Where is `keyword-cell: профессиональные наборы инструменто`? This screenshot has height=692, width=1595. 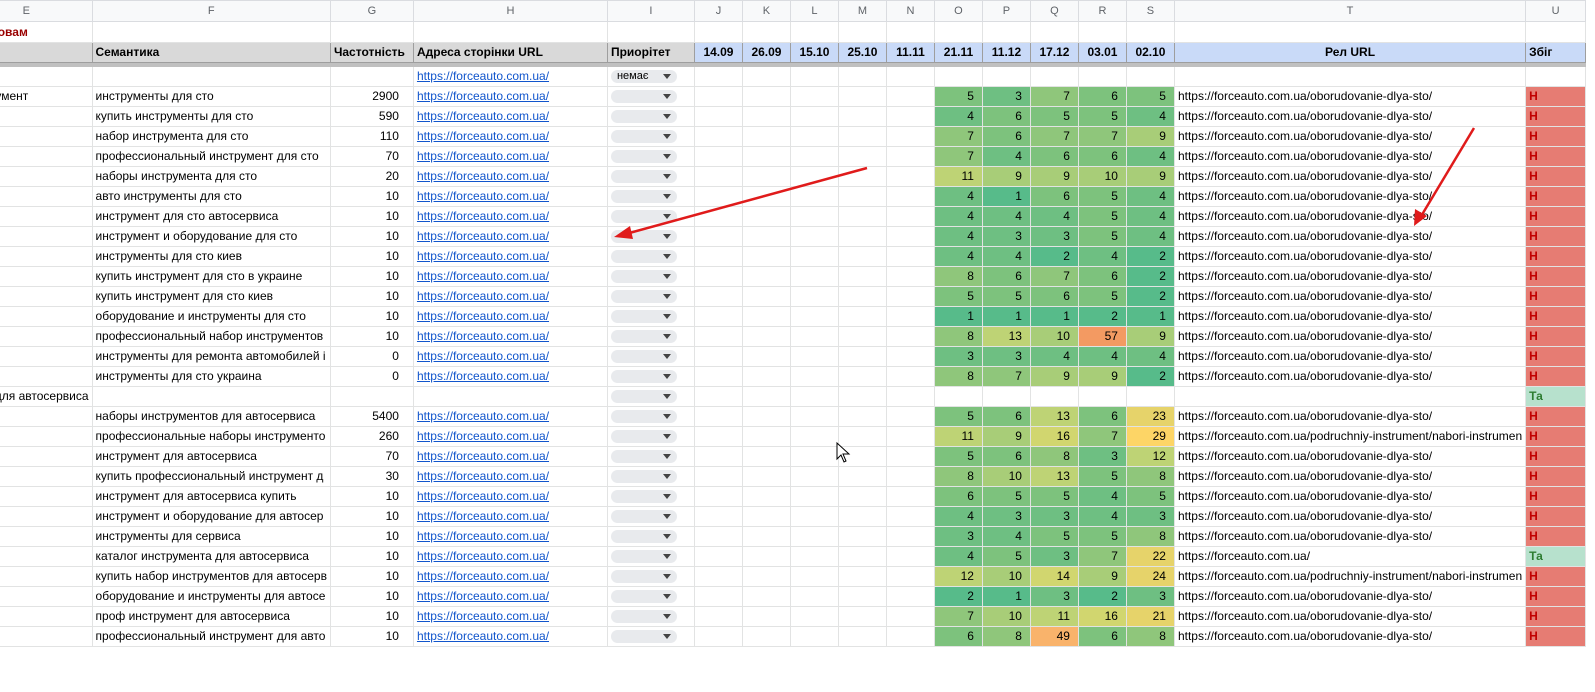
keyword-cell: профессиональные наборы инструменто is located at coordinates (211, 436).